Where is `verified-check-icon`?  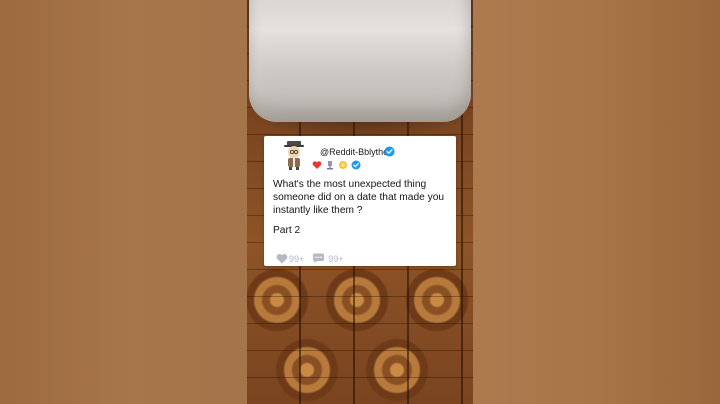 verified-check-icon is located at coordinates (389, 151).